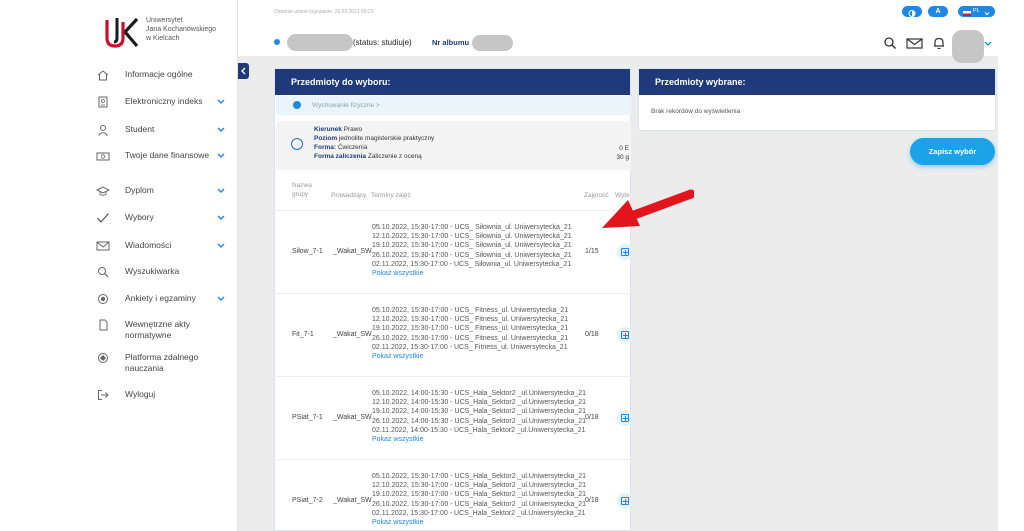 The image size is (1024, 531). I want to click on sidebar-item-wyloguj: Wyloguj, so click(161, 395).